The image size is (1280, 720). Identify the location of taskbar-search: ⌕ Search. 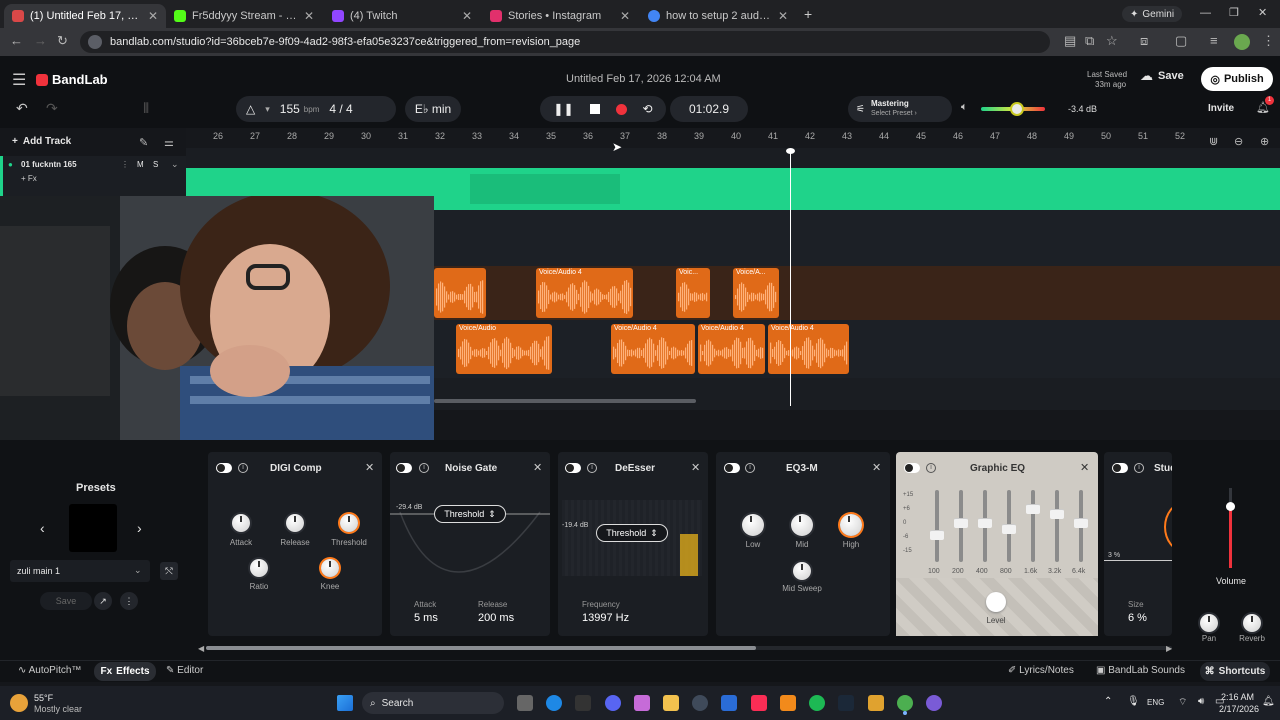
(433, 703).